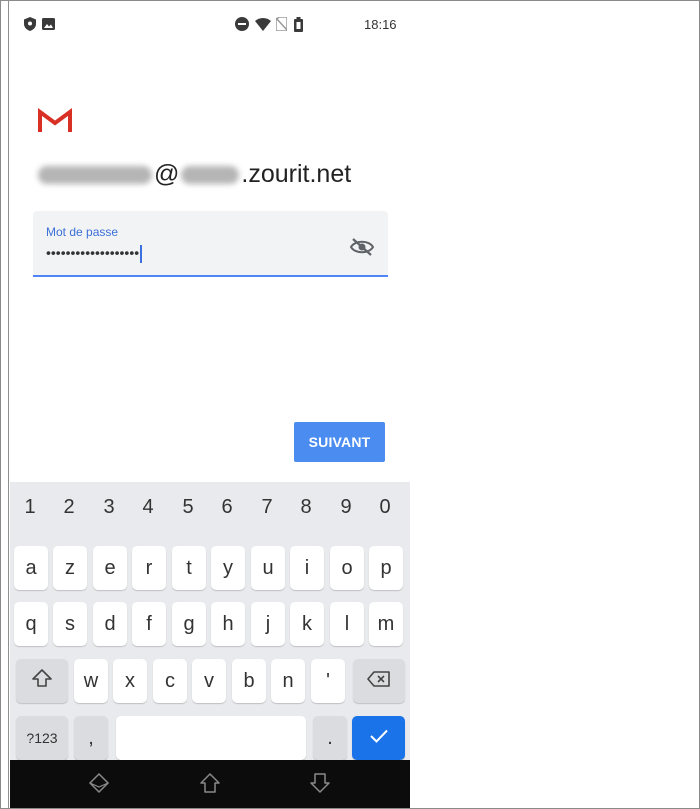 This screenshot has width=700, height=809. I want to click on key-o: o, so click(347, 568).